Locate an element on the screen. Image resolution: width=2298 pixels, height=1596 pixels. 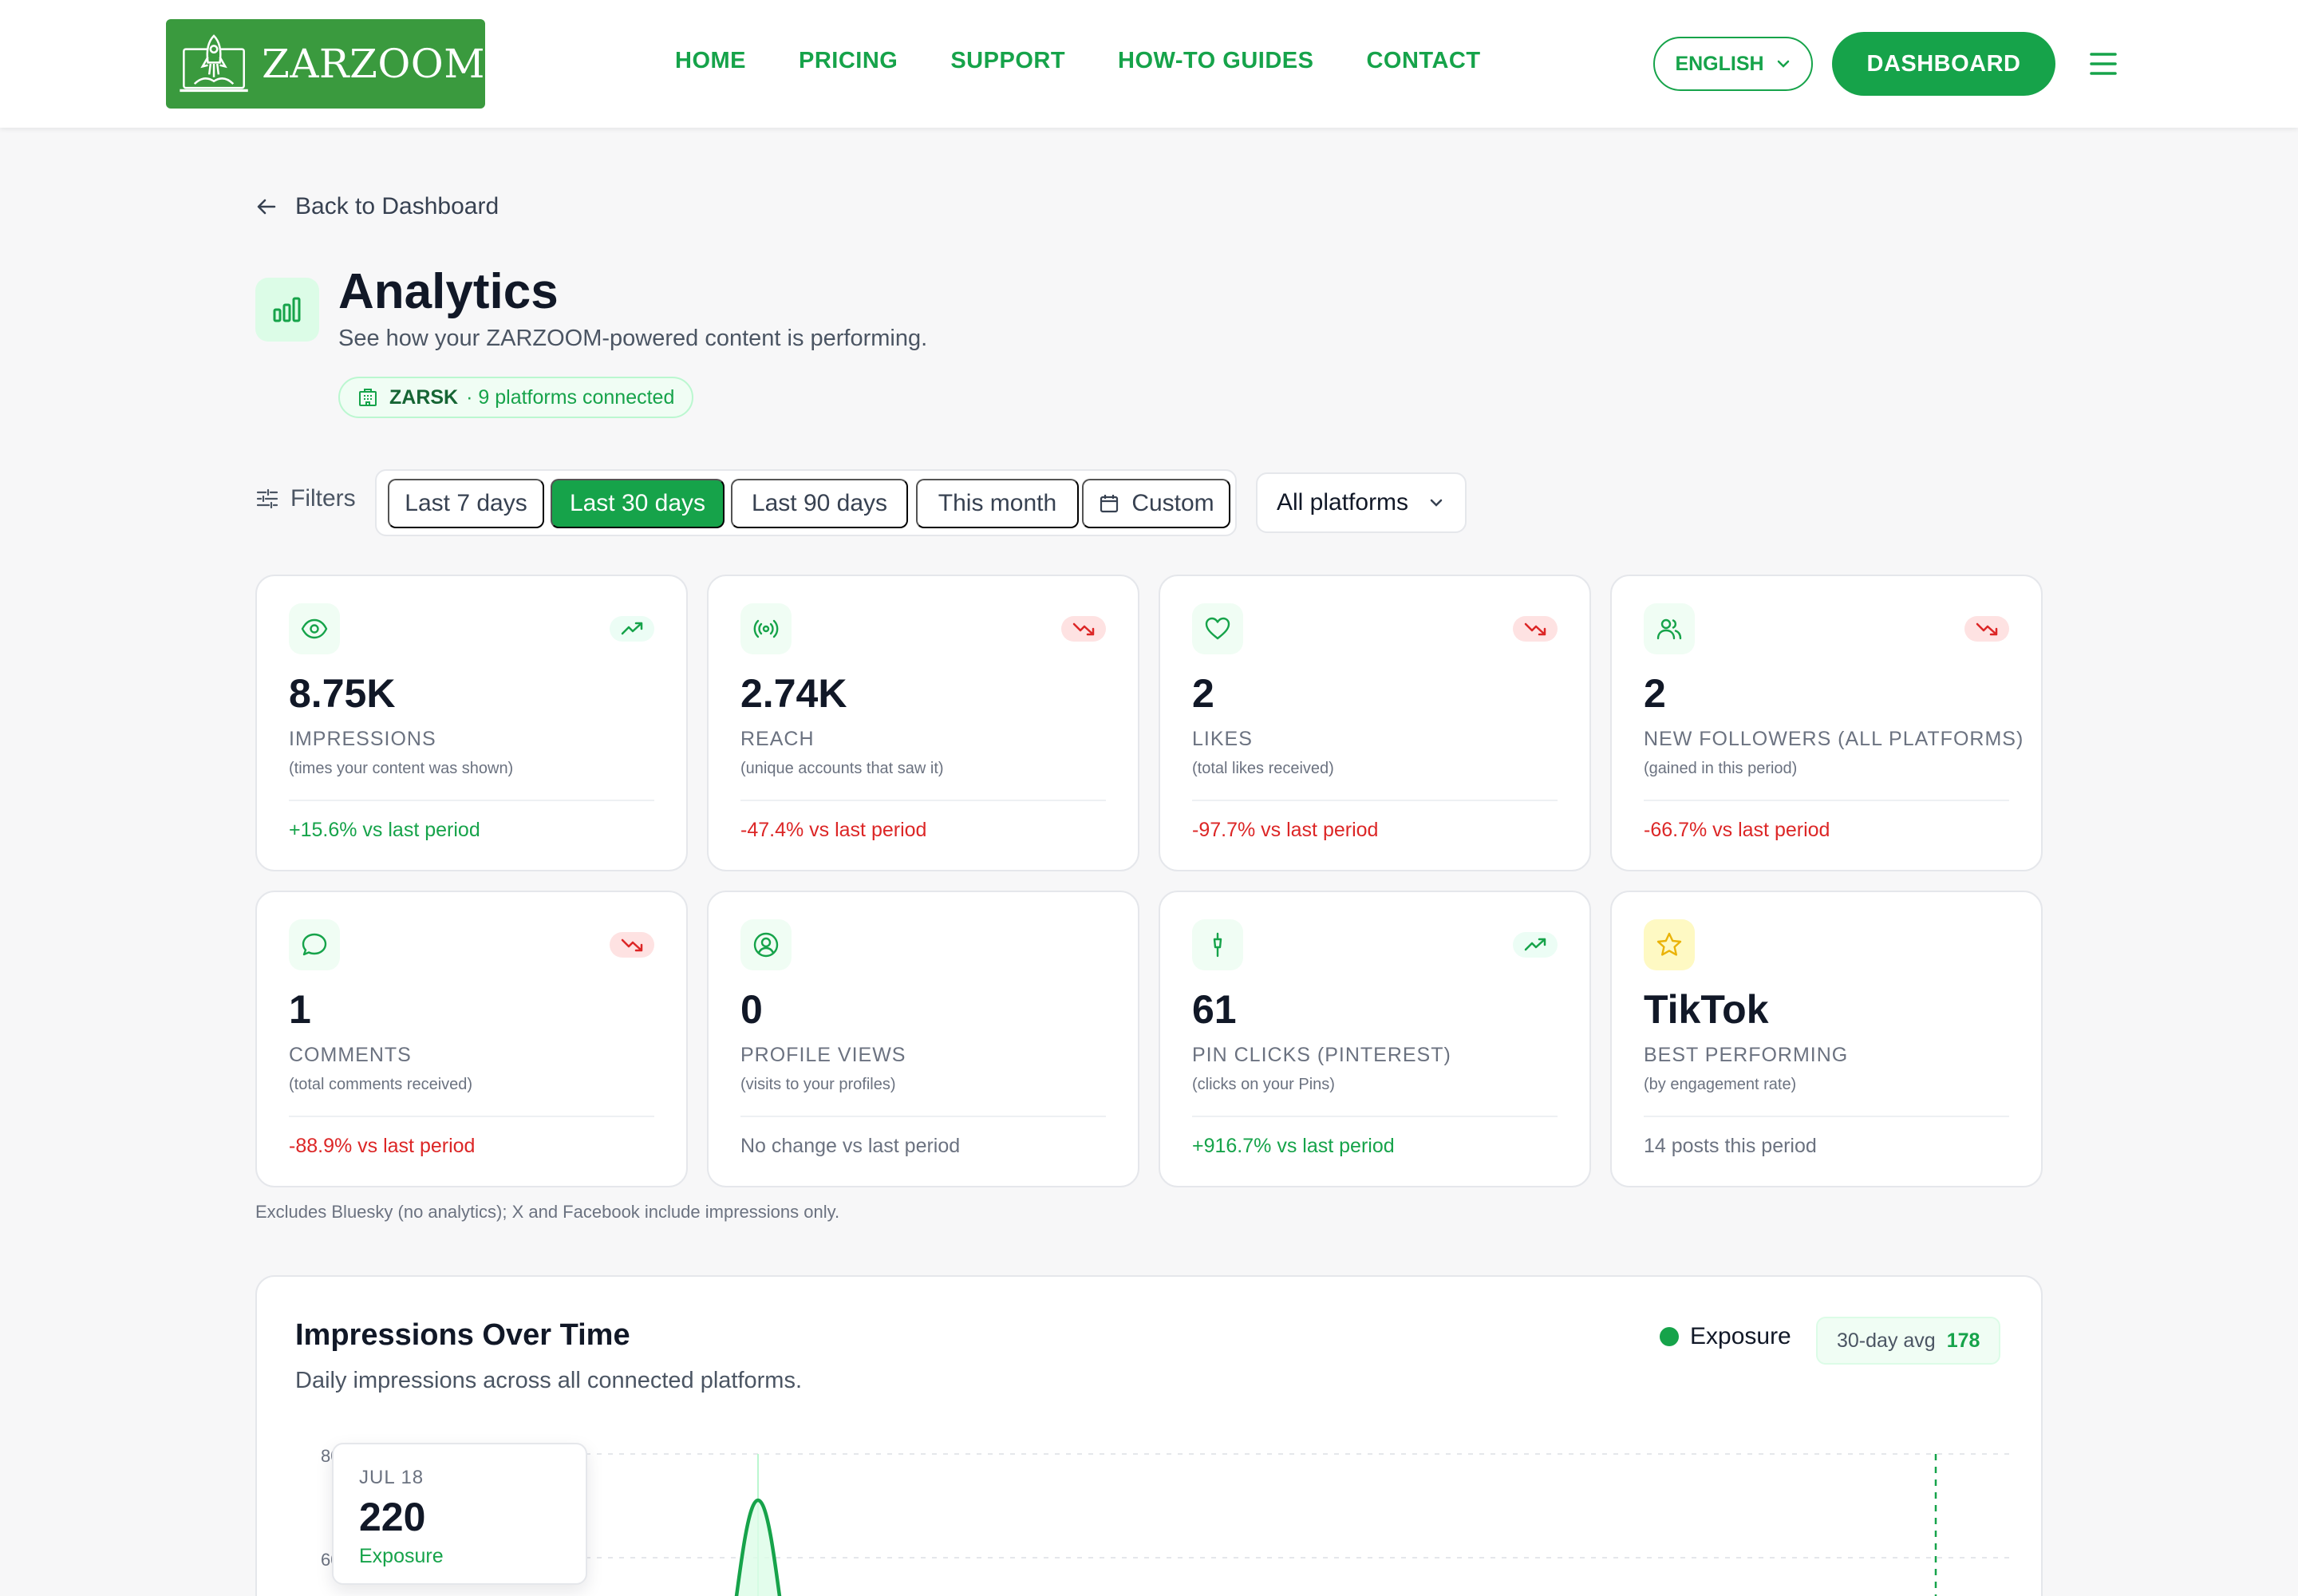
stat-change: -88.9% vs last period is located at coordinates (382, 1146).